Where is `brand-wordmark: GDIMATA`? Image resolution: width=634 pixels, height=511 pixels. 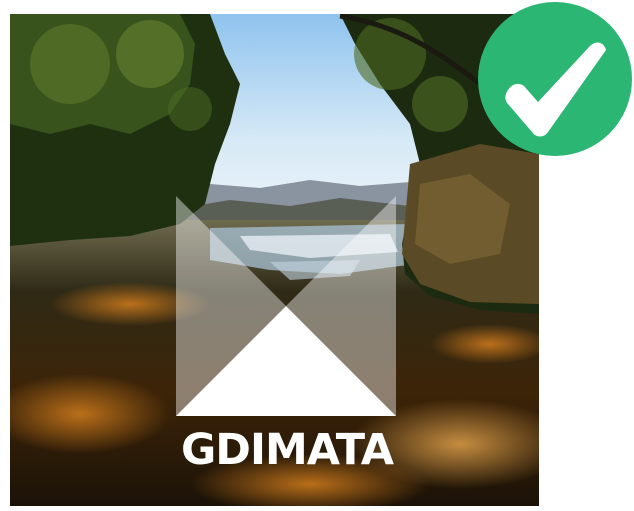 brand-wordmark: GDIMATA is located at coordinates (287, 450).